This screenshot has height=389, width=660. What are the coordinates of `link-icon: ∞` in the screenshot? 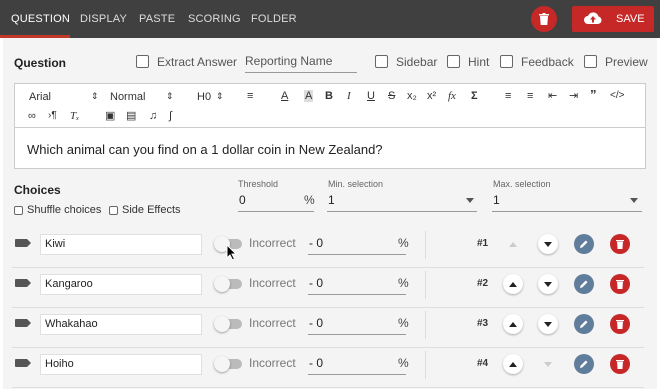 It's located at (32, 116).